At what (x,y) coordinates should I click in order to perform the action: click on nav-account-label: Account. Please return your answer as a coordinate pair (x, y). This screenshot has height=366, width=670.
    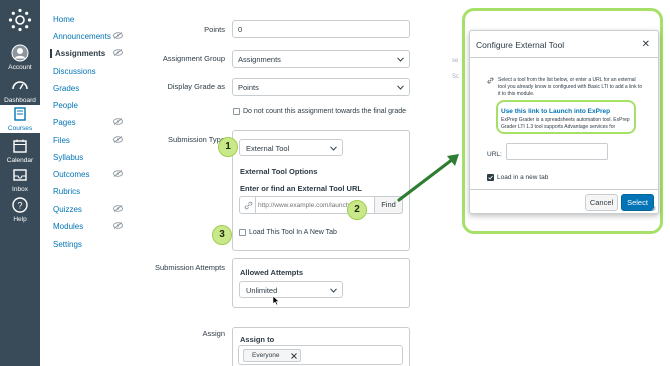
    Looking at the image, I should click on (20, 67).